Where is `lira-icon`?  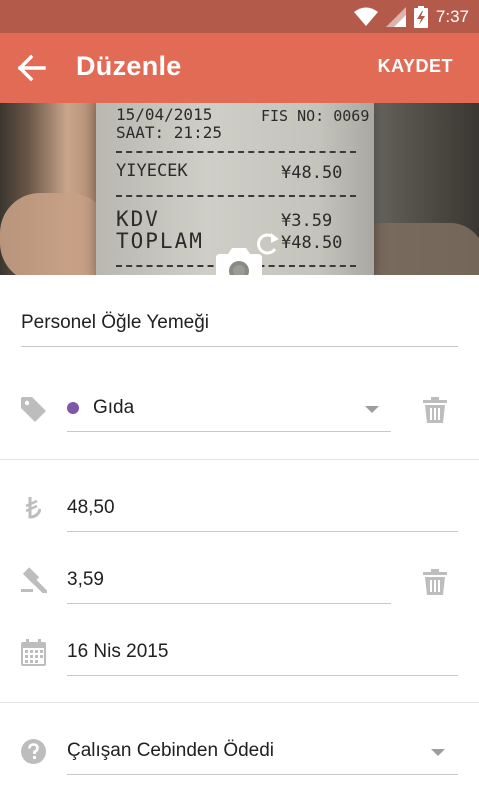 lira-icon is located at coordinates (33, 508).